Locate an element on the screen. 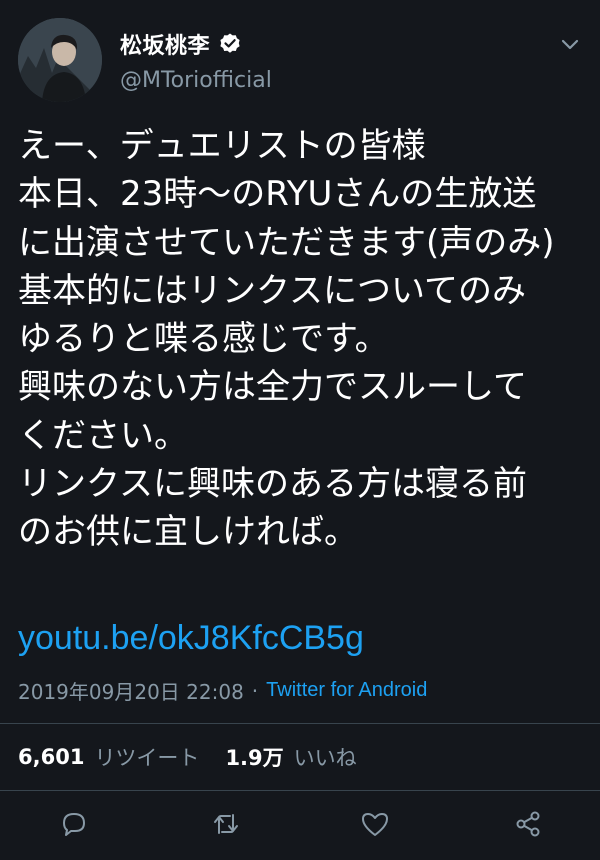 The image size is (600, 860). like-button is located at coordinates (375, 824).